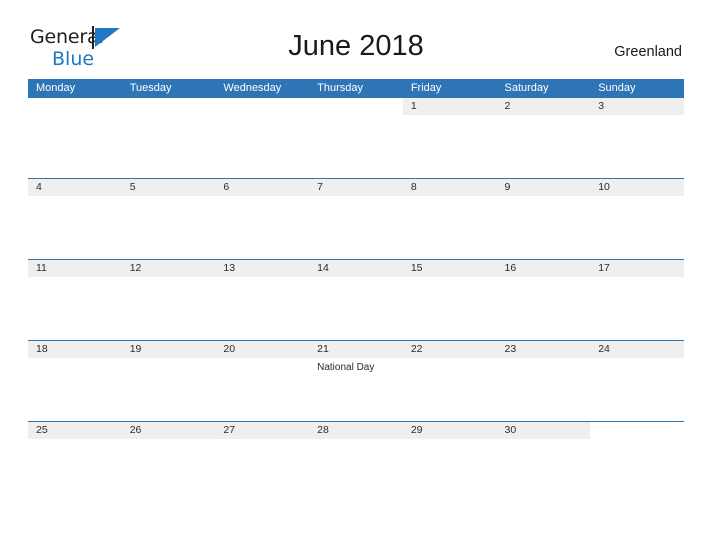 The height and width of the screenshot is (550, 712). I want to click on day-cell-content: 21 National Day, so click(356, 381).